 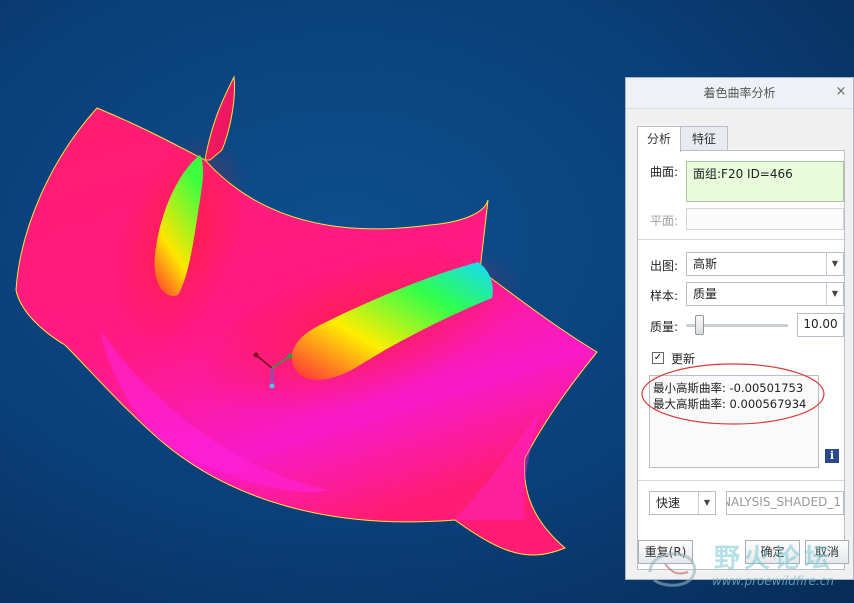 I want to click on output-select-value: 高斯, so click(x=705, y=264).